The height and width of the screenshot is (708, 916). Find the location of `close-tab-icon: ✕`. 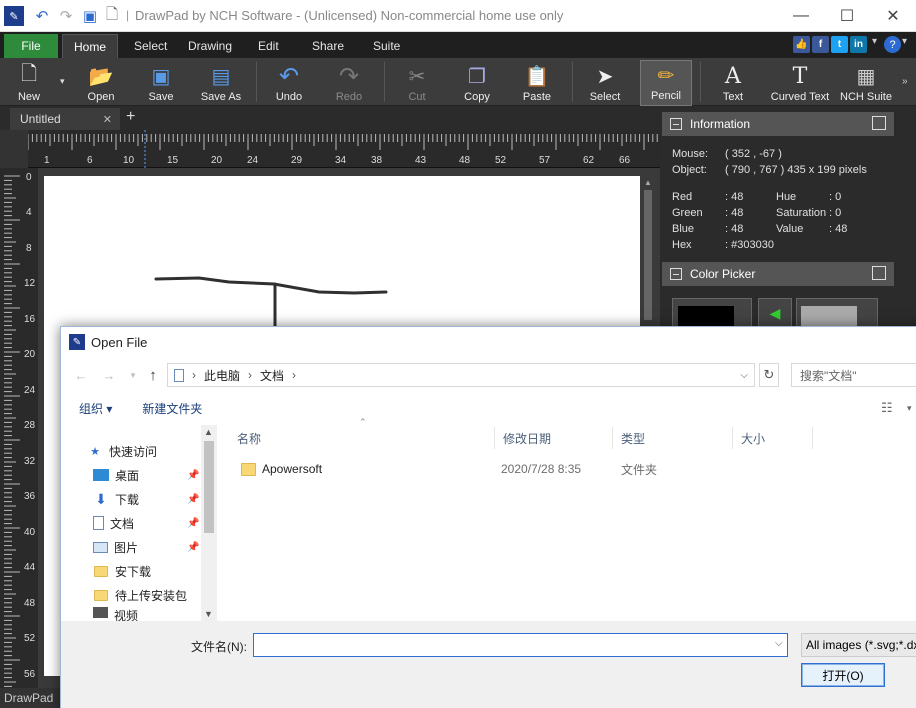

close-tab-icon: ✕ is located at coordinates (107, 119).